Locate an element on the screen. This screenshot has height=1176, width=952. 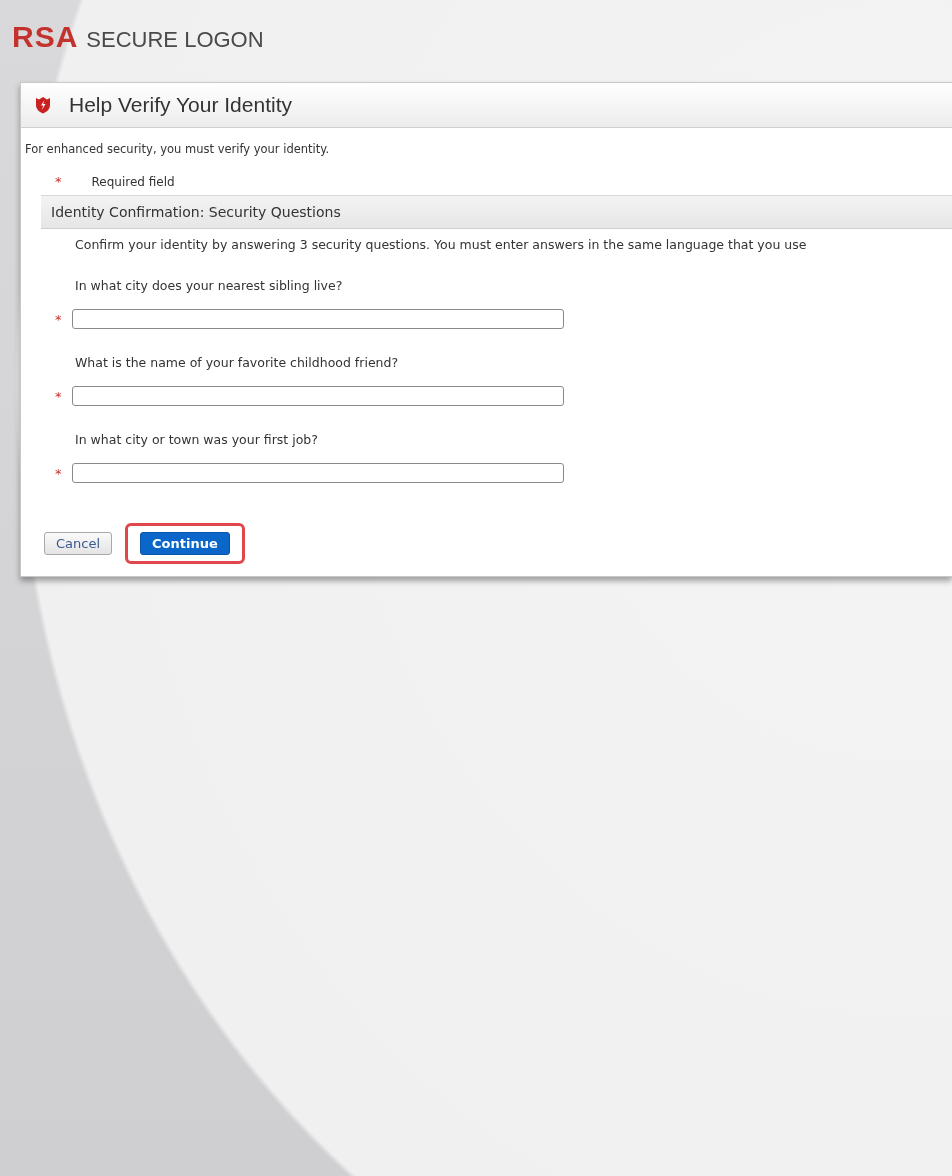
cancel-button: Cancel is located at coordinates (78, 543).